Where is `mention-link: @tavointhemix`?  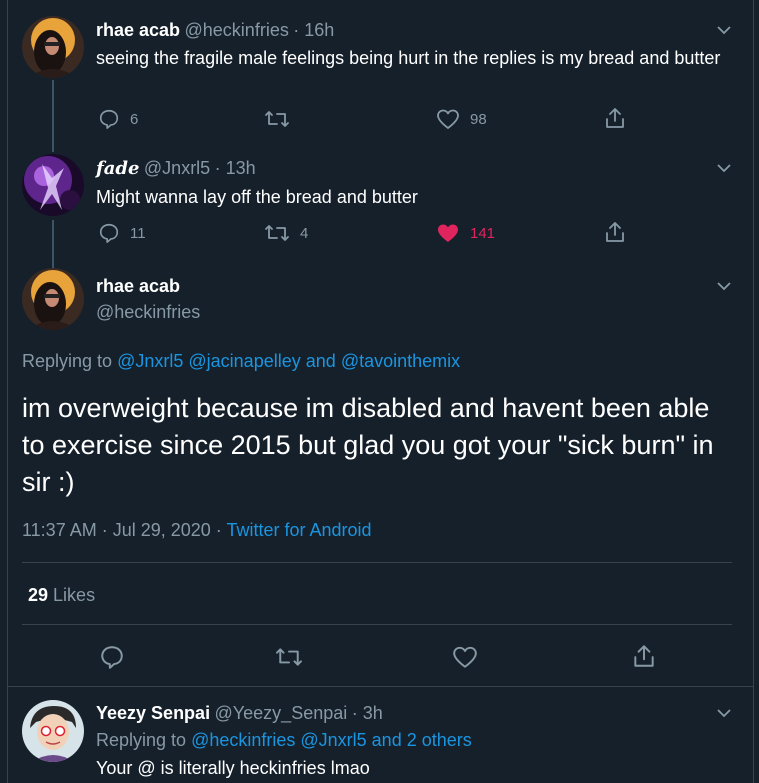 mention-link: @tavointhemix is located at coordinates (400, 361).